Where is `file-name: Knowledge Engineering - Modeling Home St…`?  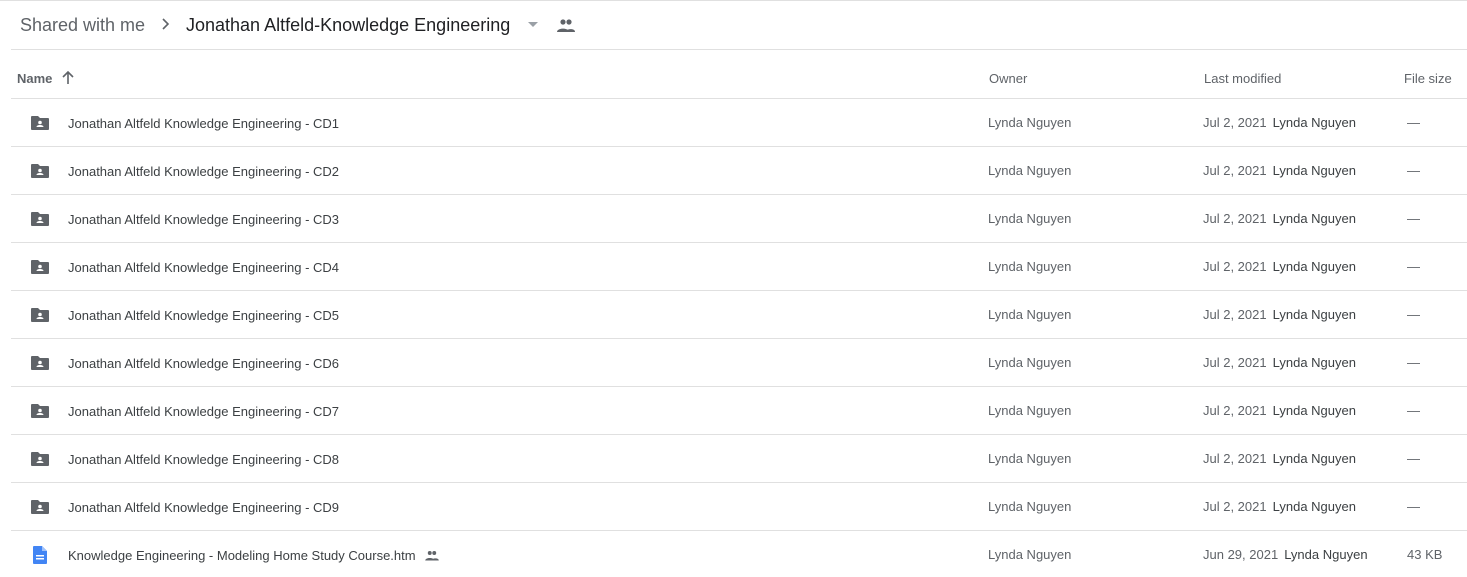 file-name: Knowledge Engineering - Modeling Home St… is located at coordinates (254, 555).